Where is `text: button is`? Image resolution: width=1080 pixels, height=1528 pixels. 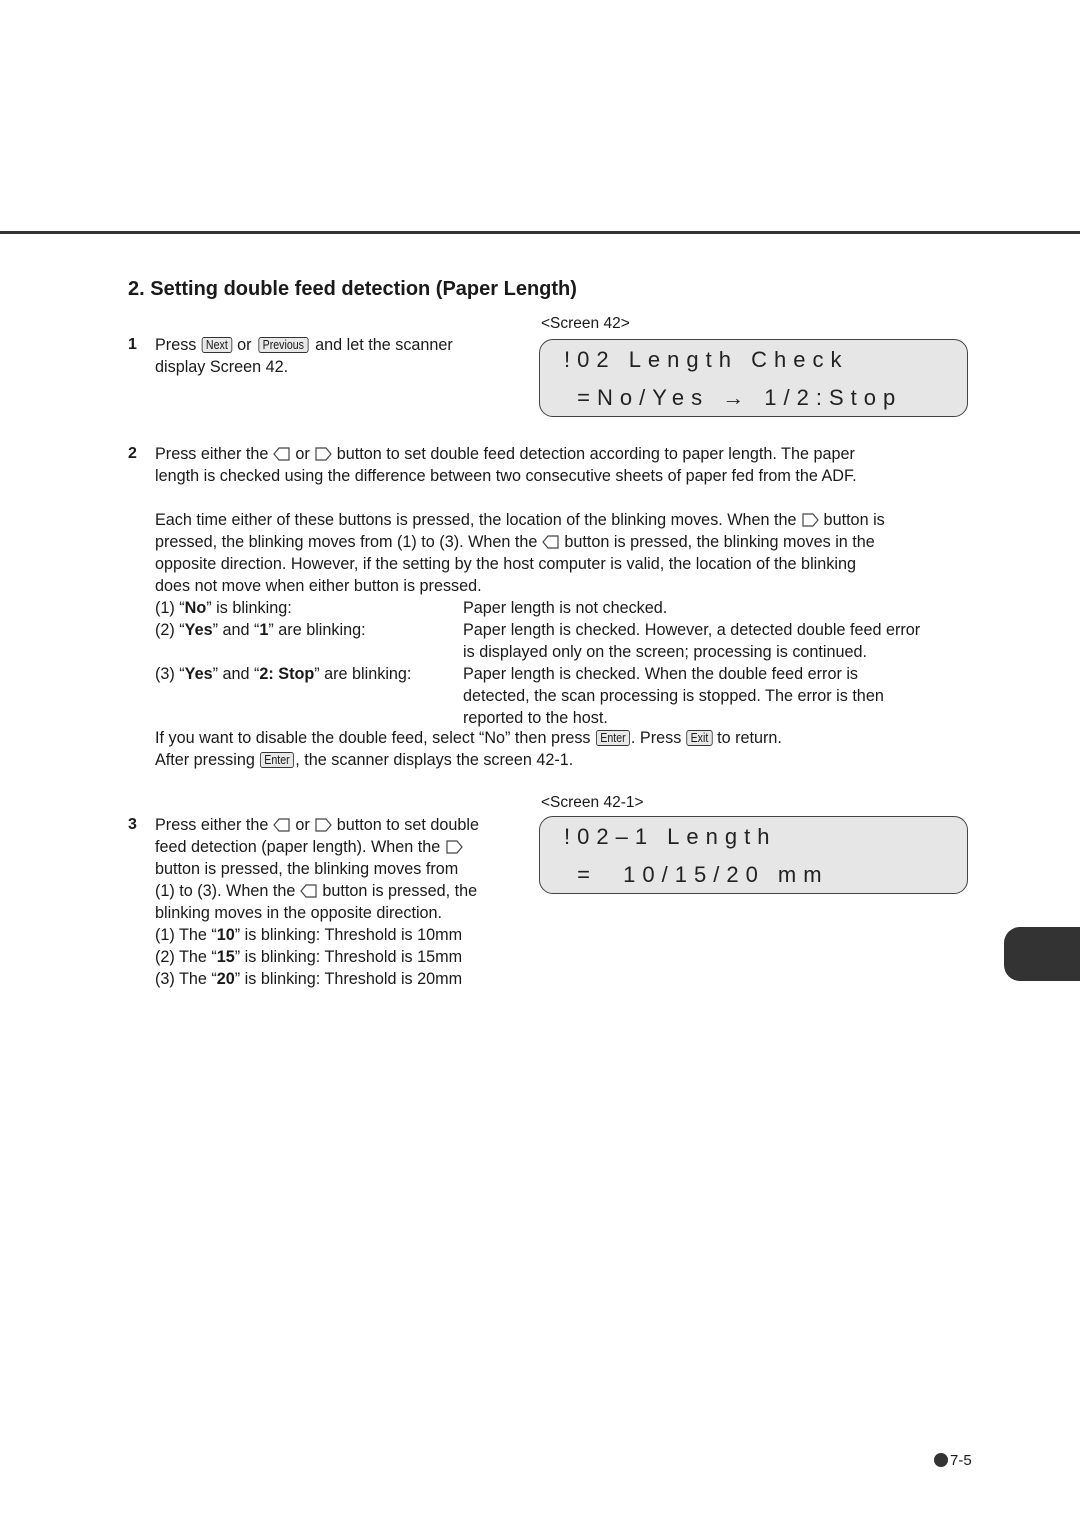
text: button is is located at coordinates (852, 520).